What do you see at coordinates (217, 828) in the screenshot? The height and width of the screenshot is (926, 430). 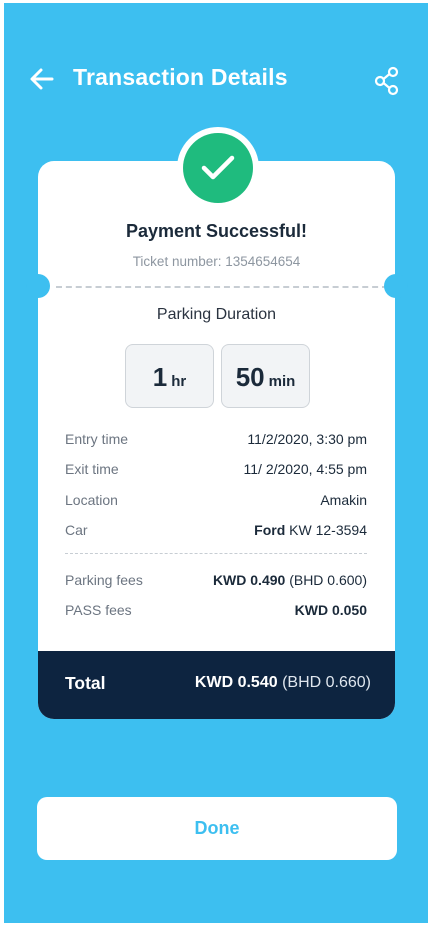 I see `done-button: Done` at bounding box center [217, 828].